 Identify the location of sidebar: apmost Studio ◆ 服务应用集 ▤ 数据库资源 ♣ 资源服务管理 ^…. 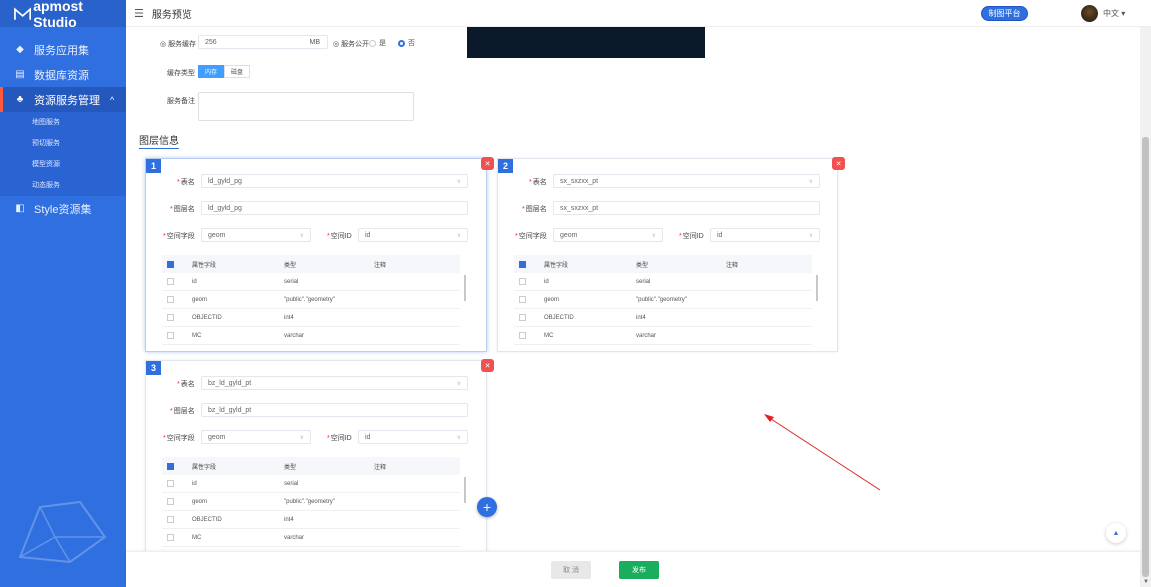
(63, 293).